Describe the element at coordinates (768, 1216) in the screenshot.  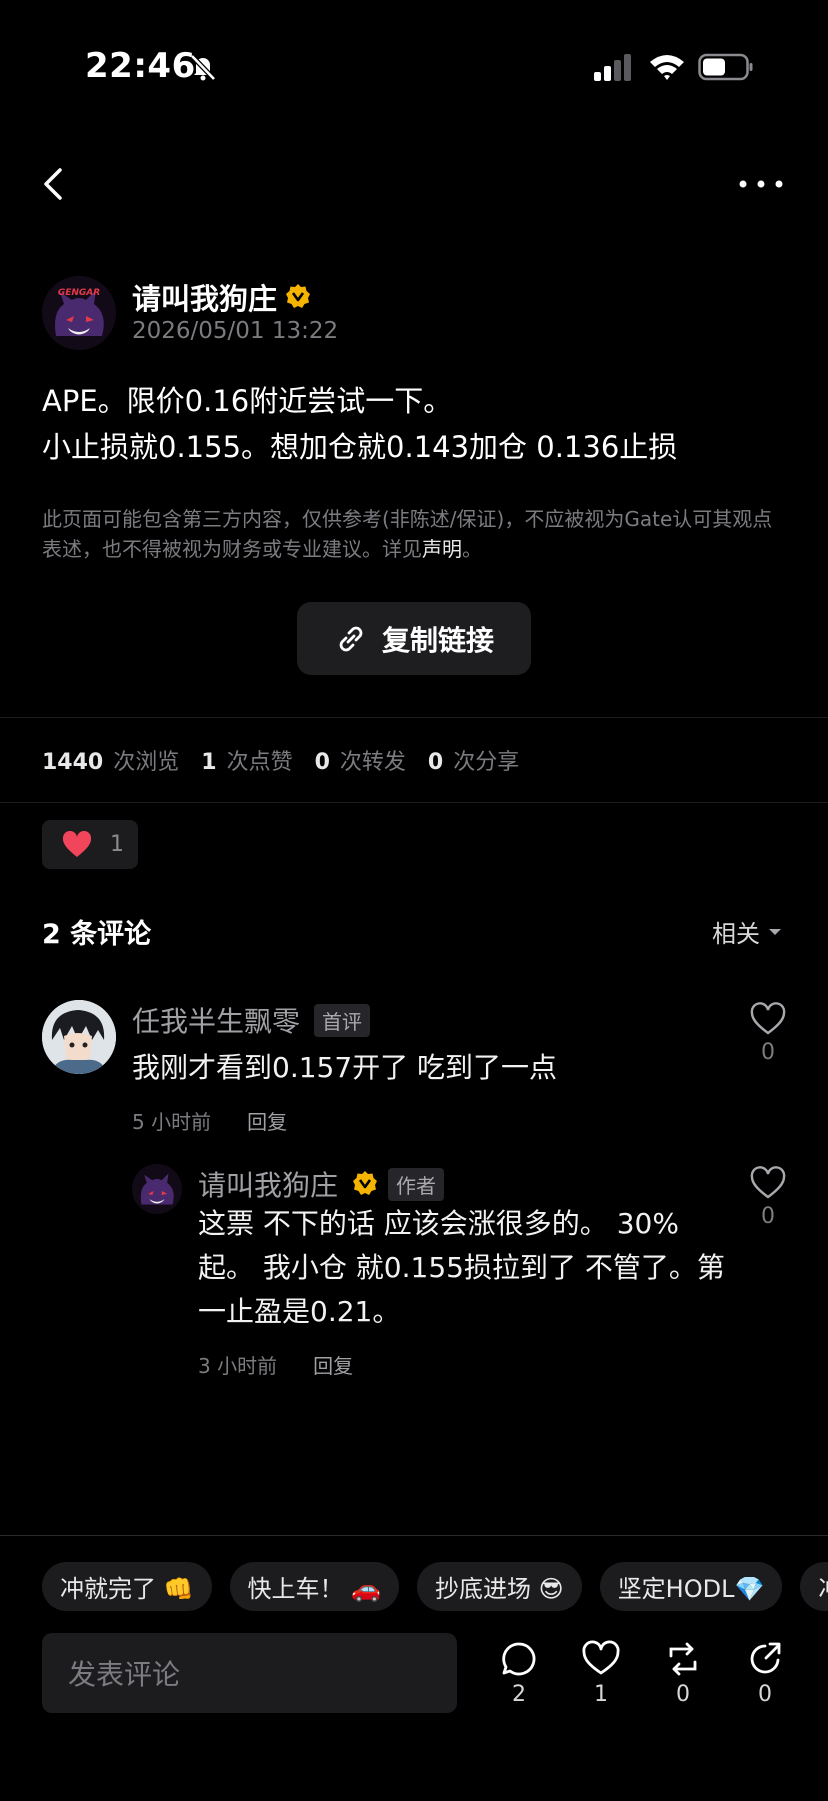
I see `reply-like-count: 0` at that location.